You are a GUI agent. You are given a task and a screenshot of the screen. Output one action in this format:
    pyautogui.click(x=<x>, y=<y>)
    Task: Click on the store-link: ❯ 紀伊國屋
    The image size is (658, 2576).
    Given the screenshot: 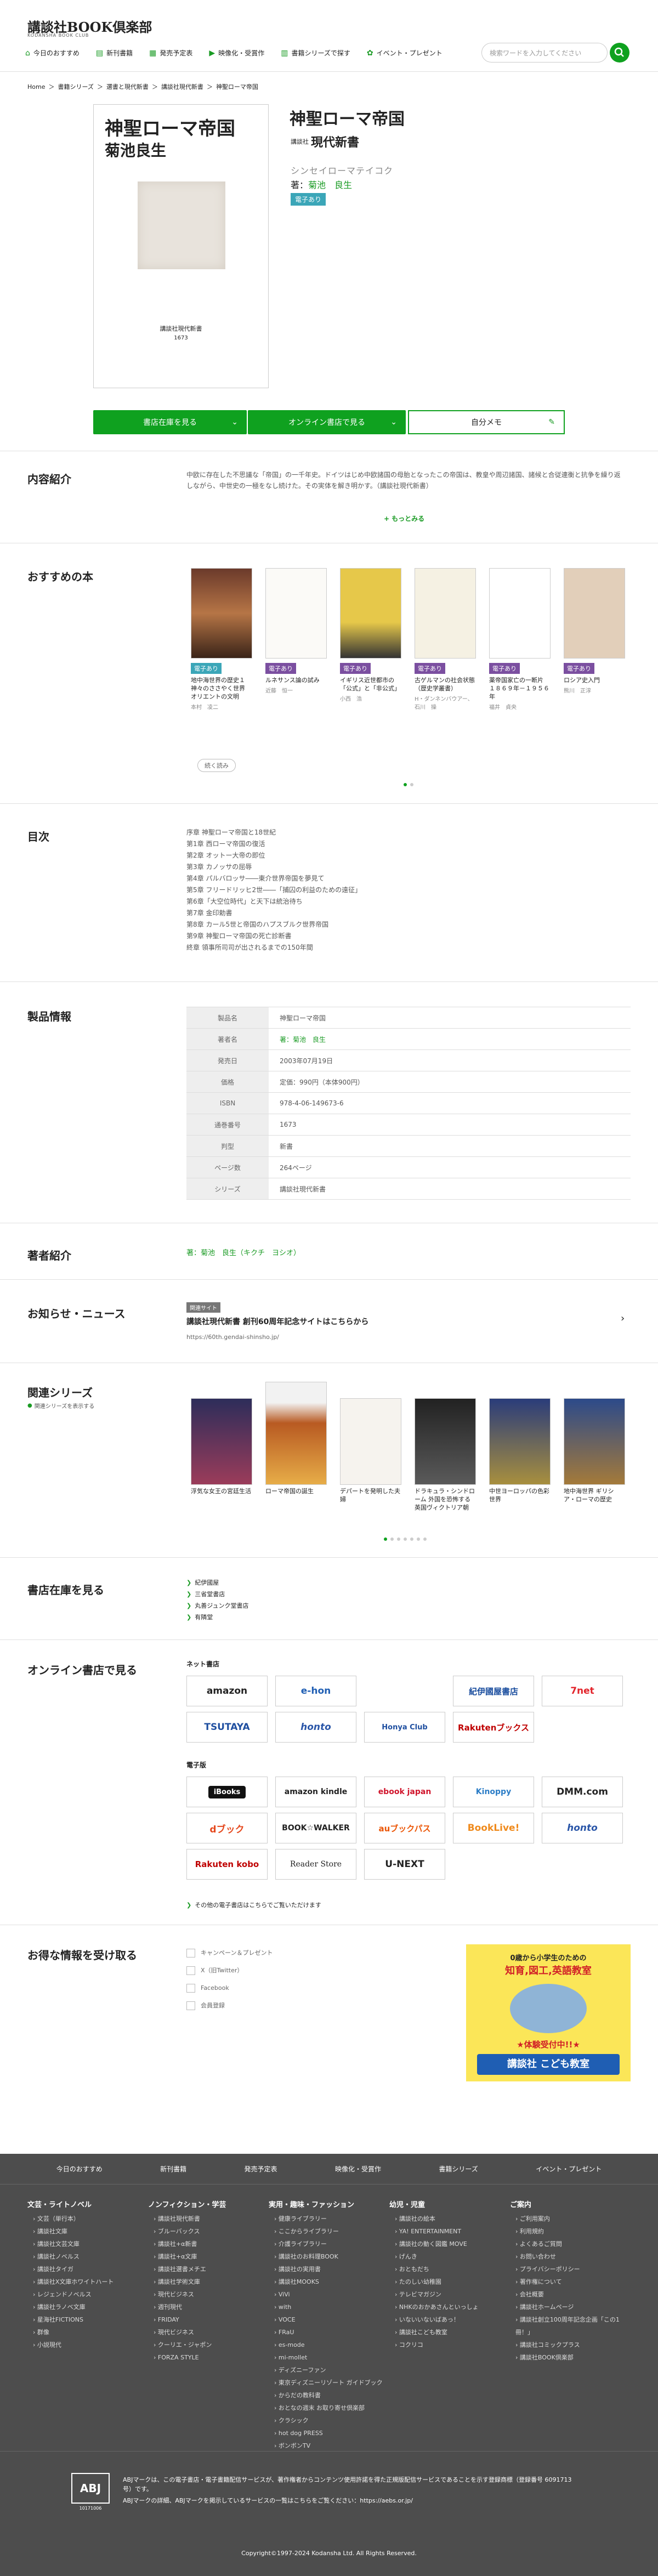 What is the action you would take?
    pyautogui.click(x=217, y=1583)
    